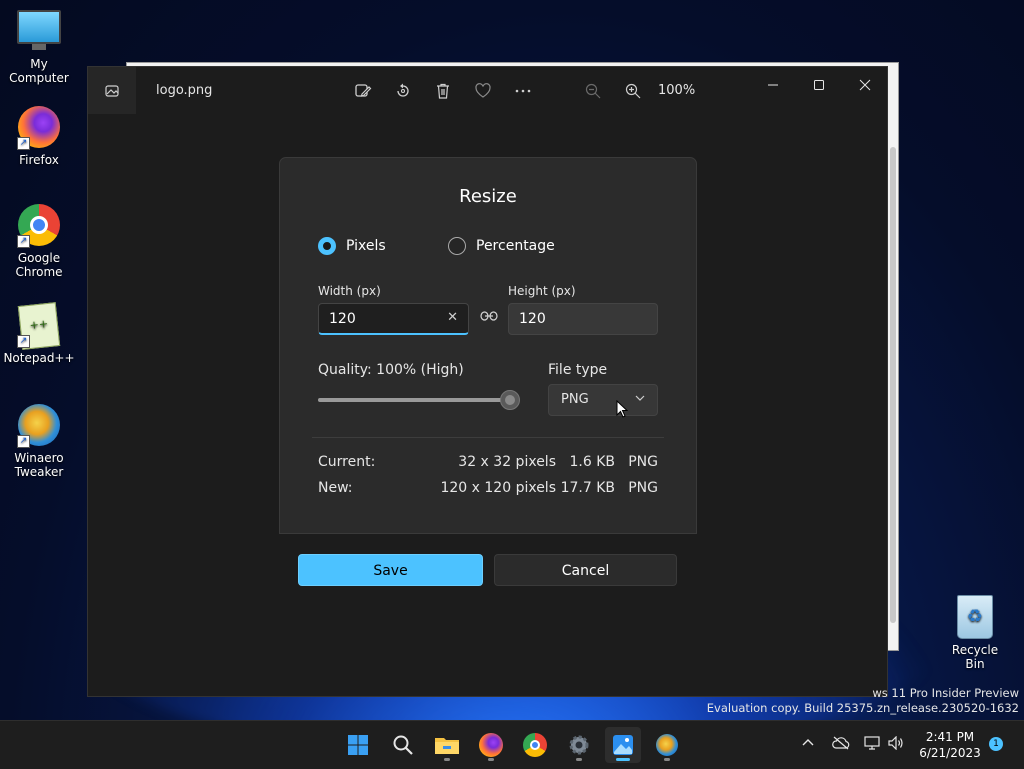 This screenshot has width=1024, height=769. I want to click on firefox-icon, so click(491, 745).